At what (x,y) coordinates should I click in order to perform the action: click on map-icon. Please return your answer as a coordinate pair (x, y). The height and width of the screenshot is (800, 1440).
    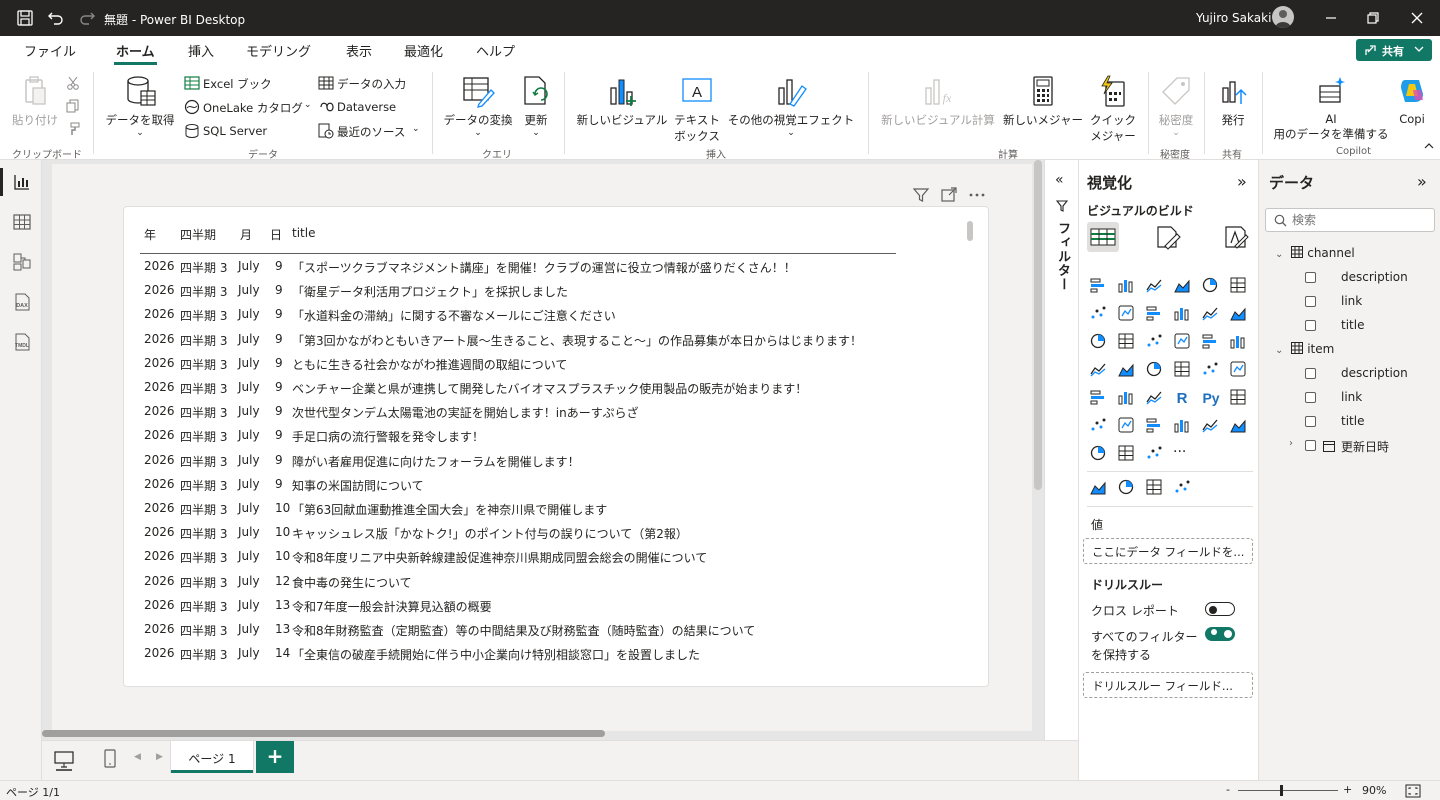
    Looking at the image, I should click on (1126, 369).